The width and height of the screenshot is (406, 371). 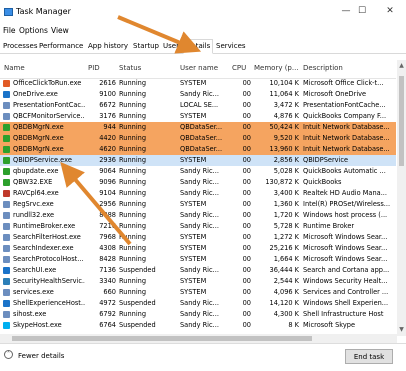 What do you see at coordinates (286, 116) in the screenshot?
I see `process-memory: 4,876 K` at bounding box center [286, 116].